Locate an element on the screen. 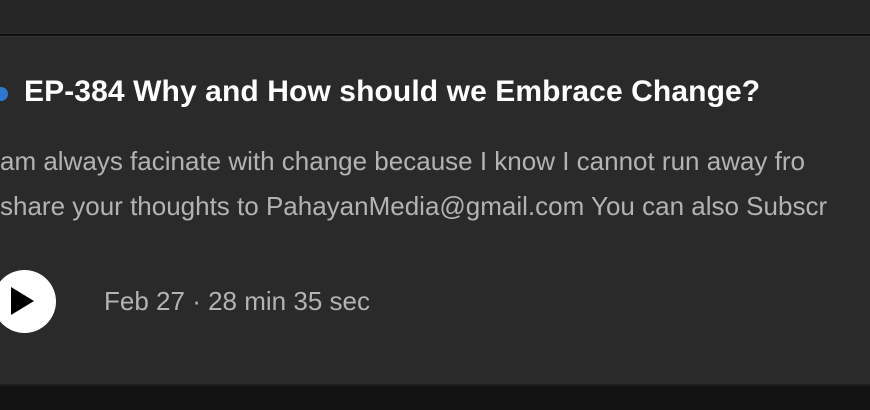 This screenshot has width=870, height=410. episode-meta: Feb 27 · 28 min 35 sec is located at coordinates (237, 301).